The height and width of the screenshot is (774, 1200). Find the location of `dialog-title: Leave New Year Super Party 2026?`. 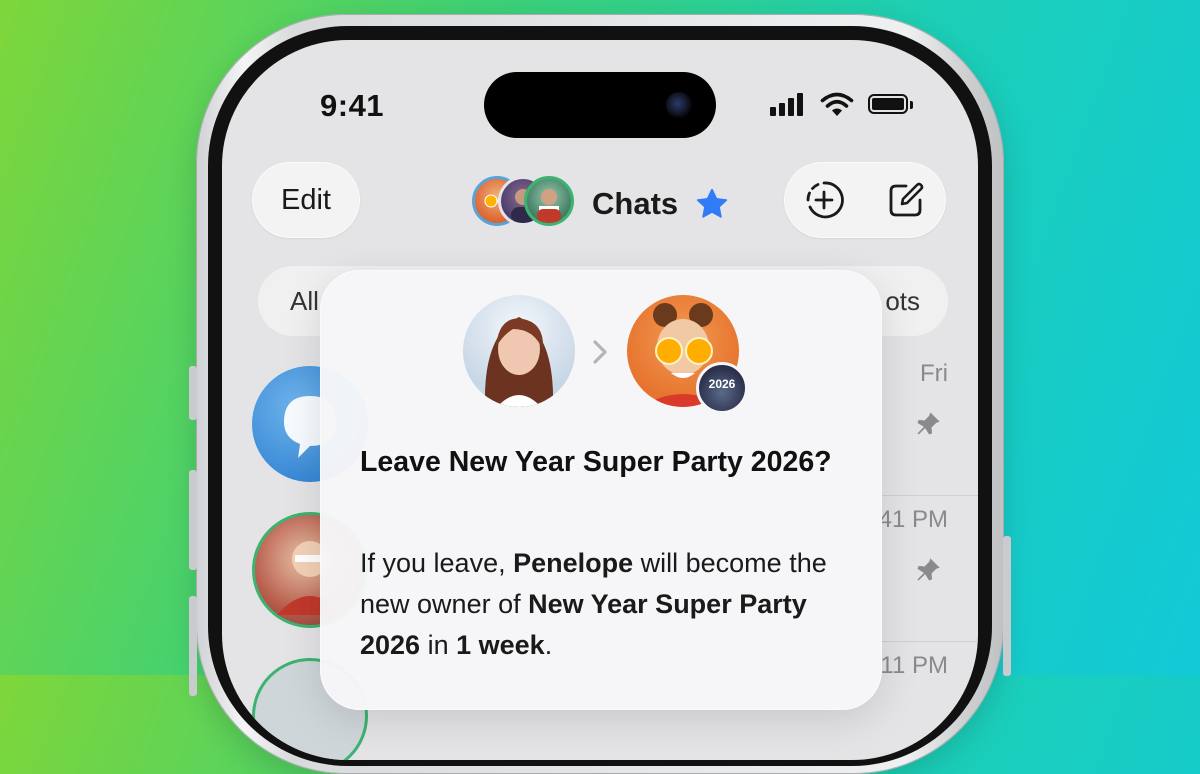

dialog-title: Leave New Year Super Party 2026? is located at coordinates (596, 462).